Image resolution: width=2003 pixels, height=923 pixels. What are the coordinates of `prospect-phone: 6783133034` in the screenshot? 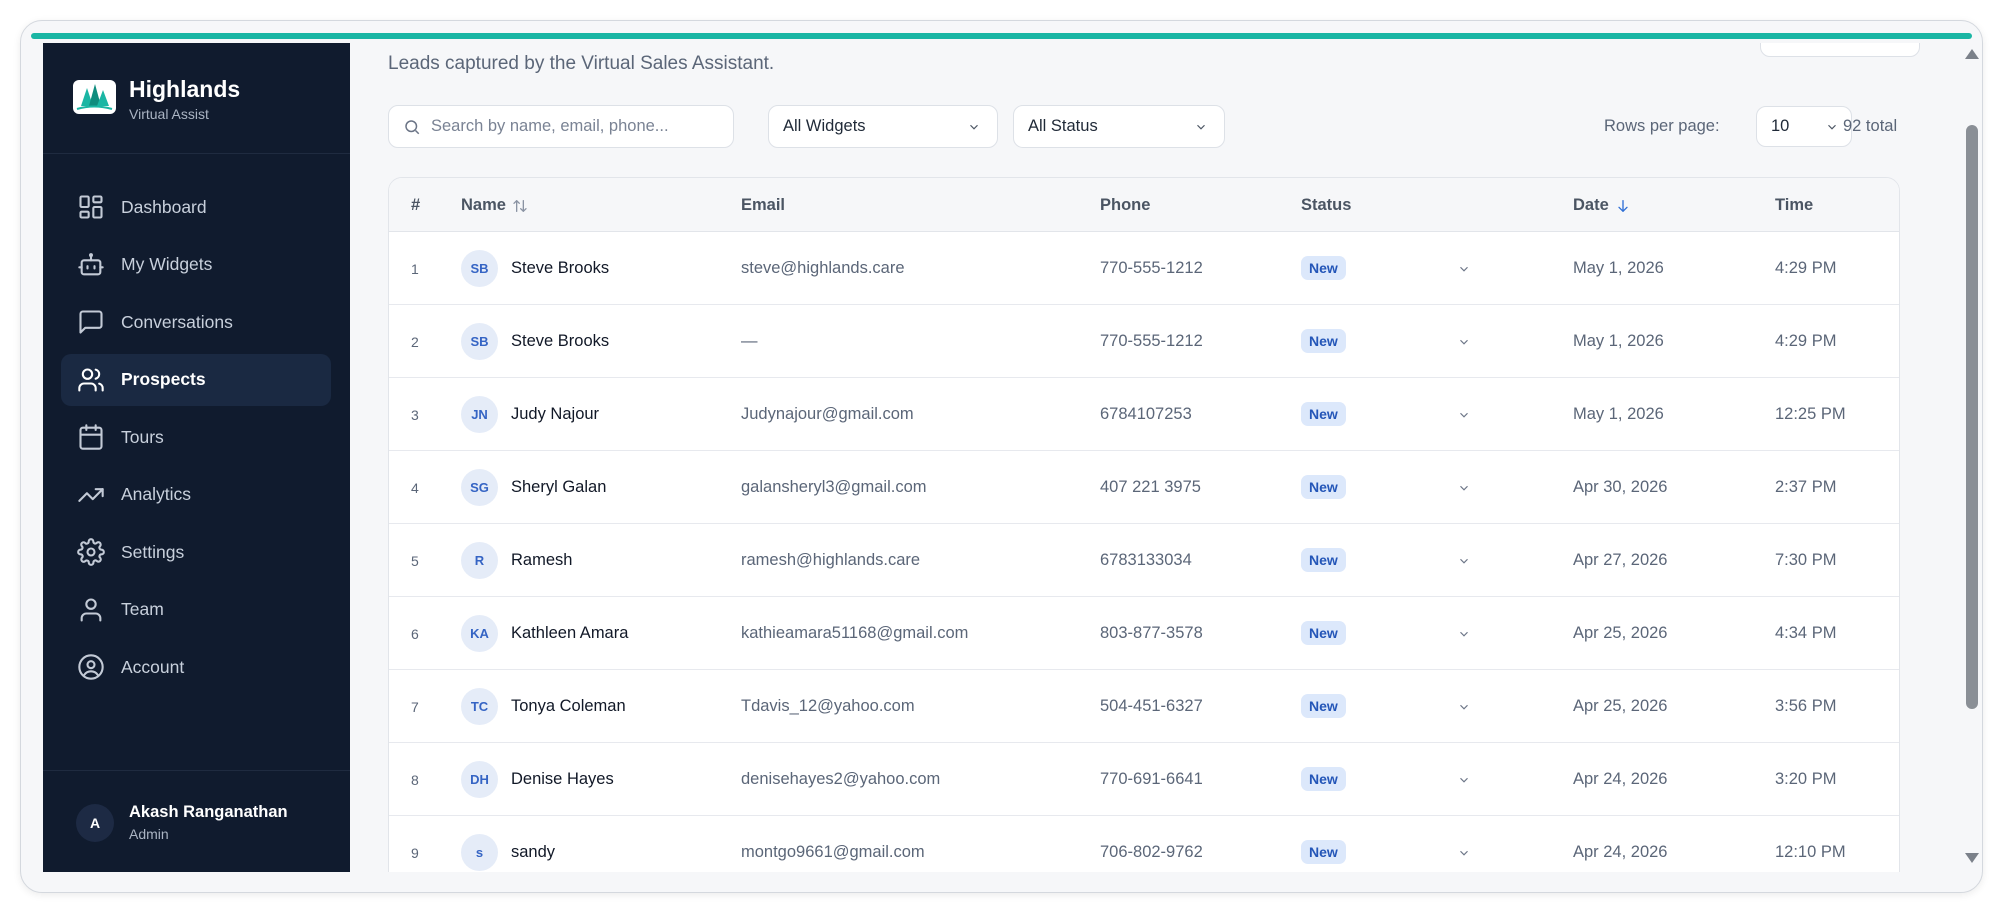 It's located at (1146, 560).